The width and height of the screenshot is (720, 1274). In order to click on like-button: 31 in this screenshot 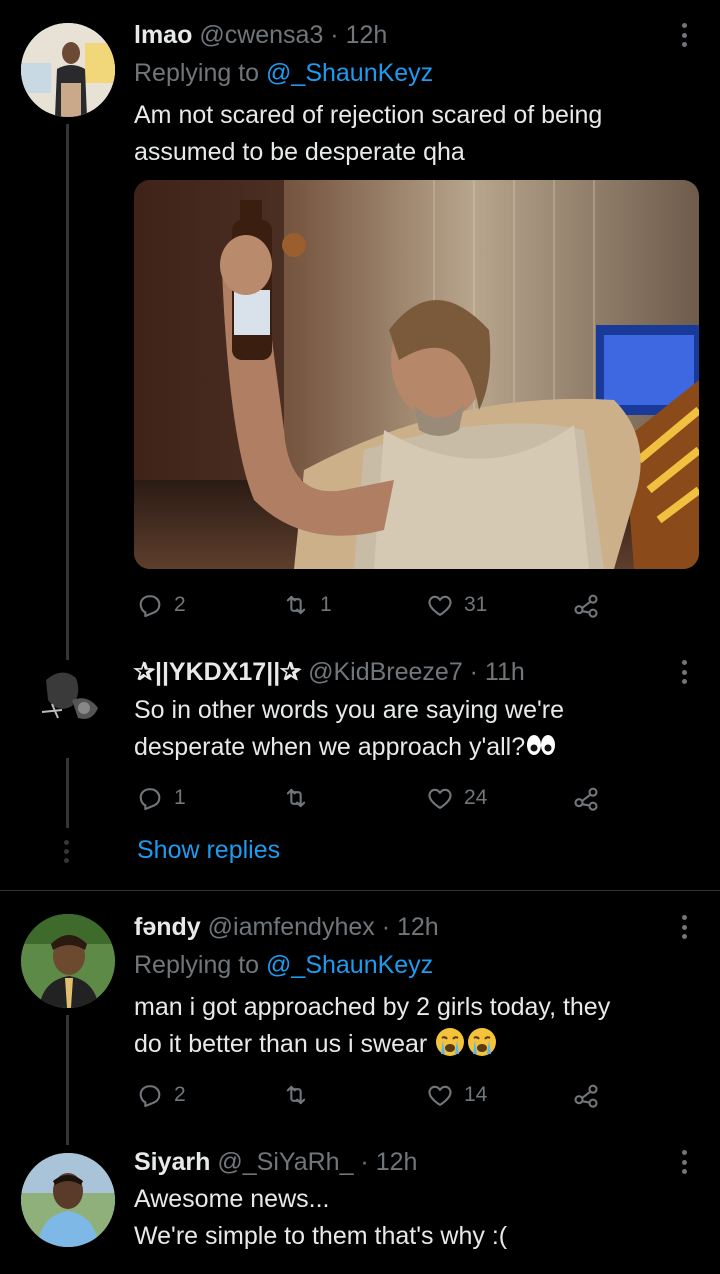, I will do `click(456, 605)`.